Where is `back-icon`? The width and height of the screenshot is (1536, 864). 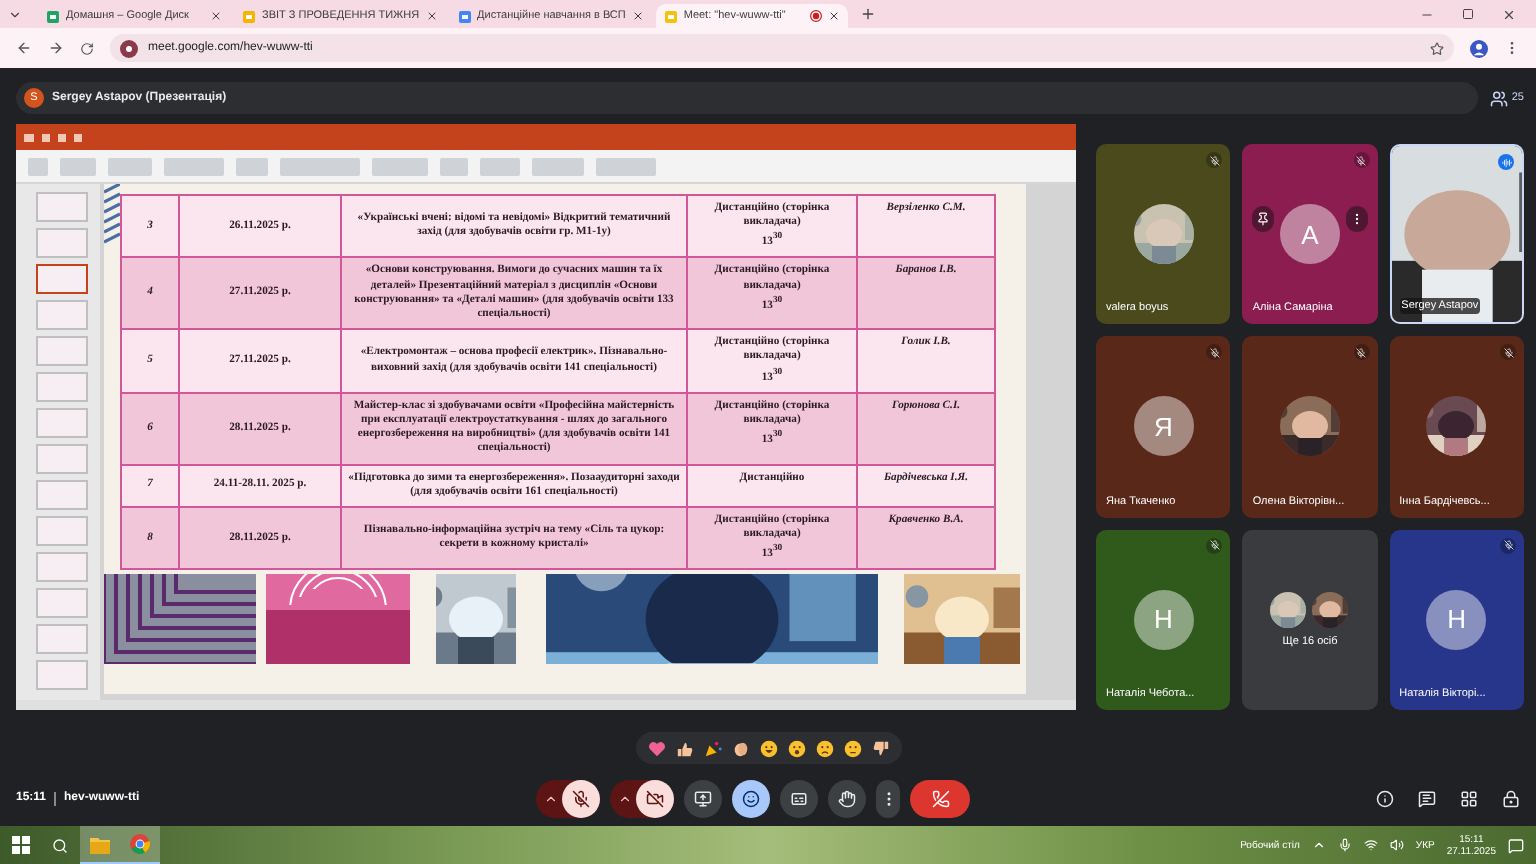 back-icon is located at coordinates (24, 48).